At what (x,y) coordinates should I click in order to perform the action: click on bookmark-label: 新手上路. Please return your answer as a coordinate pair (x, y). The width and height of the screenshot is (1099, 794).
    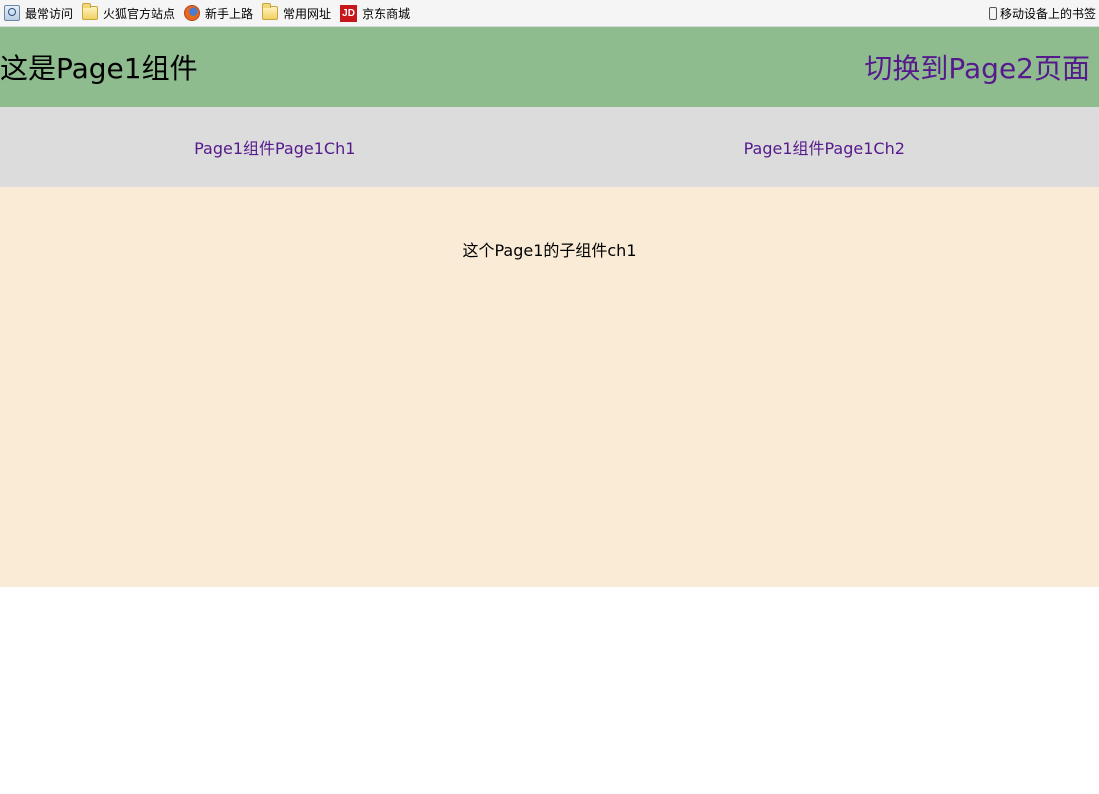
    Looking at the image, I should click on (229, 13).